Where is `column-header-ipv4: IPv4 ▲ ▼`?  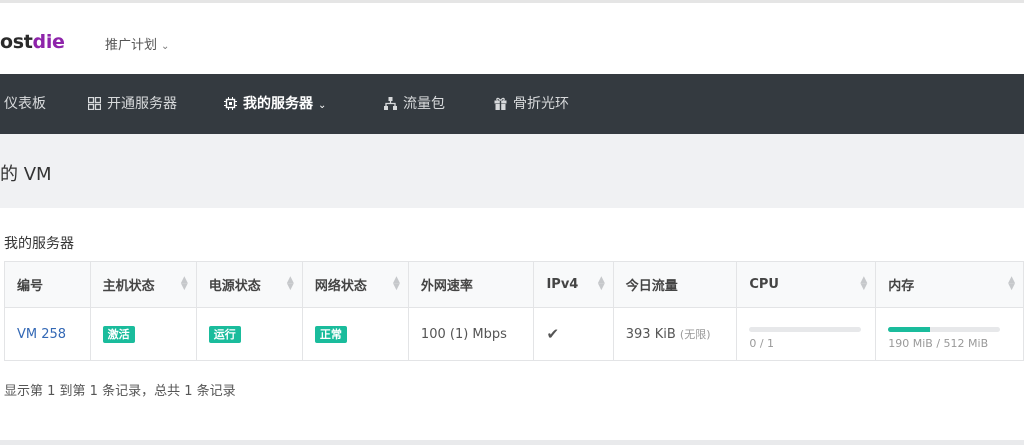 column-header-ipv4: IPv4 ▲ ▼ is located at coordinates (573, 284).